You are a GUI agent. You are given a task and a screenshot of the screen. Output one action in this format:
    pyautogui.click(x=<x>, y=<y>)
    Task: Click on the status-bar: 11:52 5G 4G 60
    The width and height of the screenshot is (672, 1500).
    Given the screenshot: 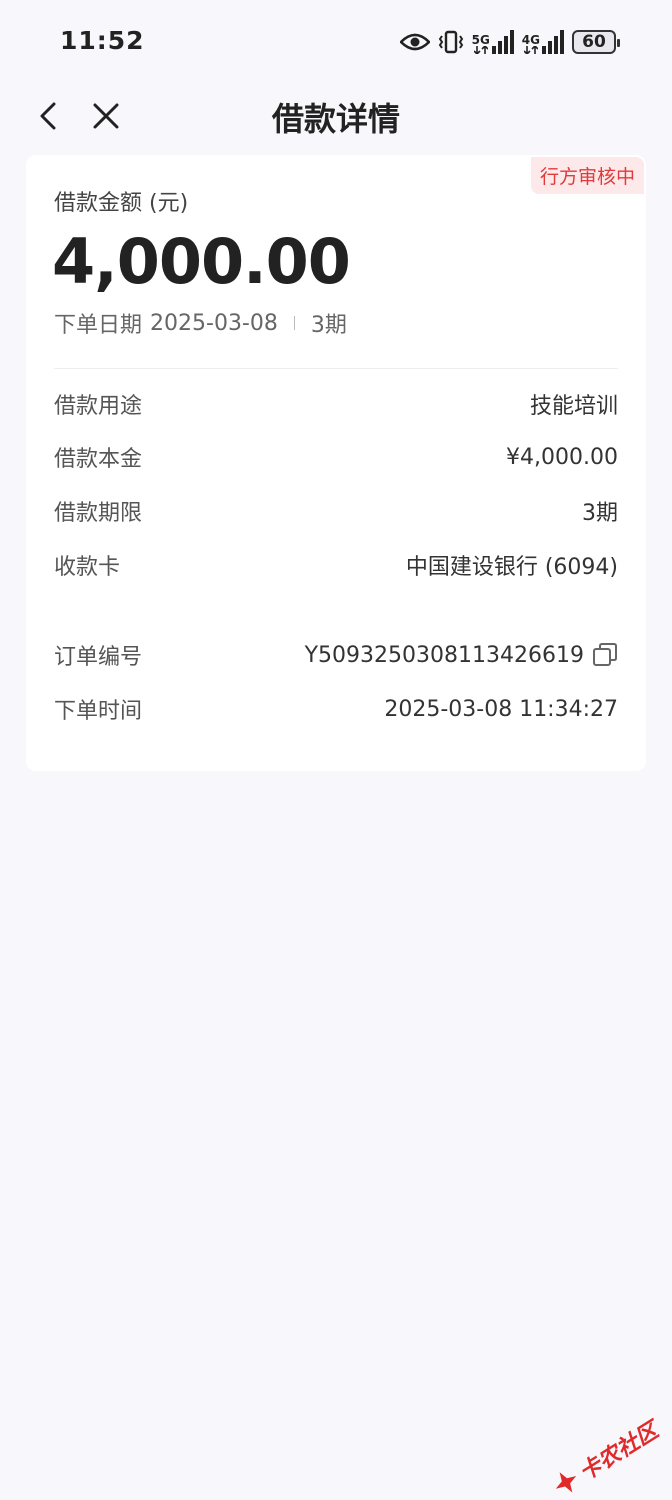 What is the action you would take?
    pyautogui.click(x=336, y=42)
    